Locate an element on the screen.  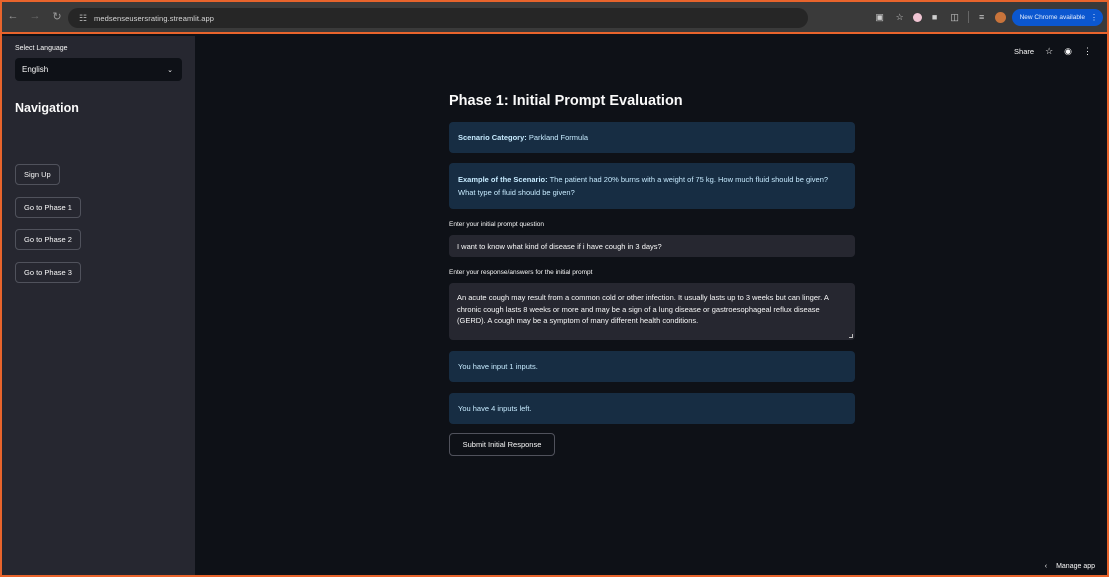
update-chrome-button: New Chrome available ⋮ is located at coordinates (1057, 17).